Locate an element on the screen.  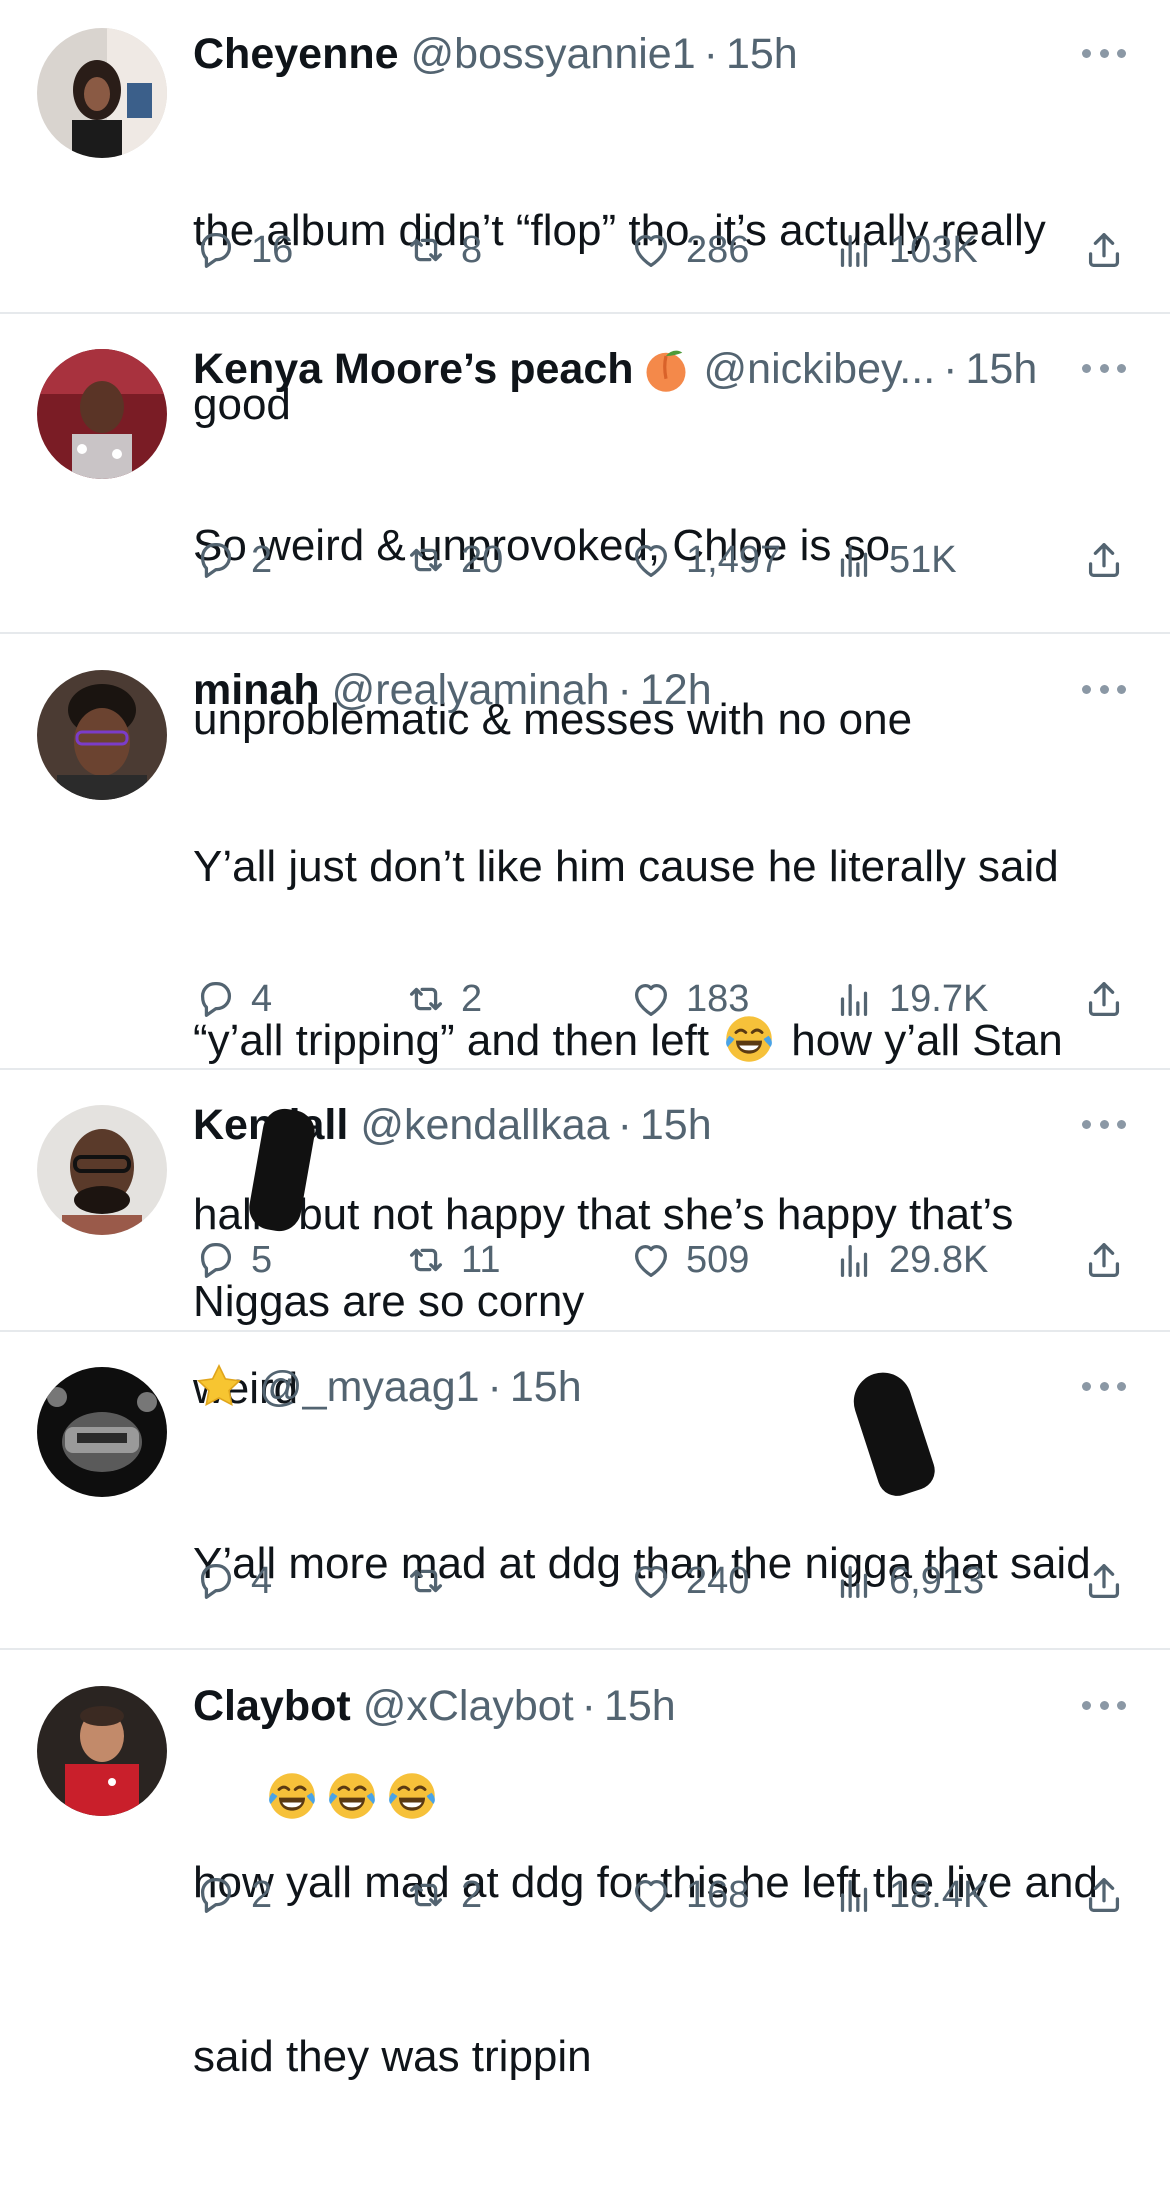
like-button: 509 is located at coordinates (688, 1260).